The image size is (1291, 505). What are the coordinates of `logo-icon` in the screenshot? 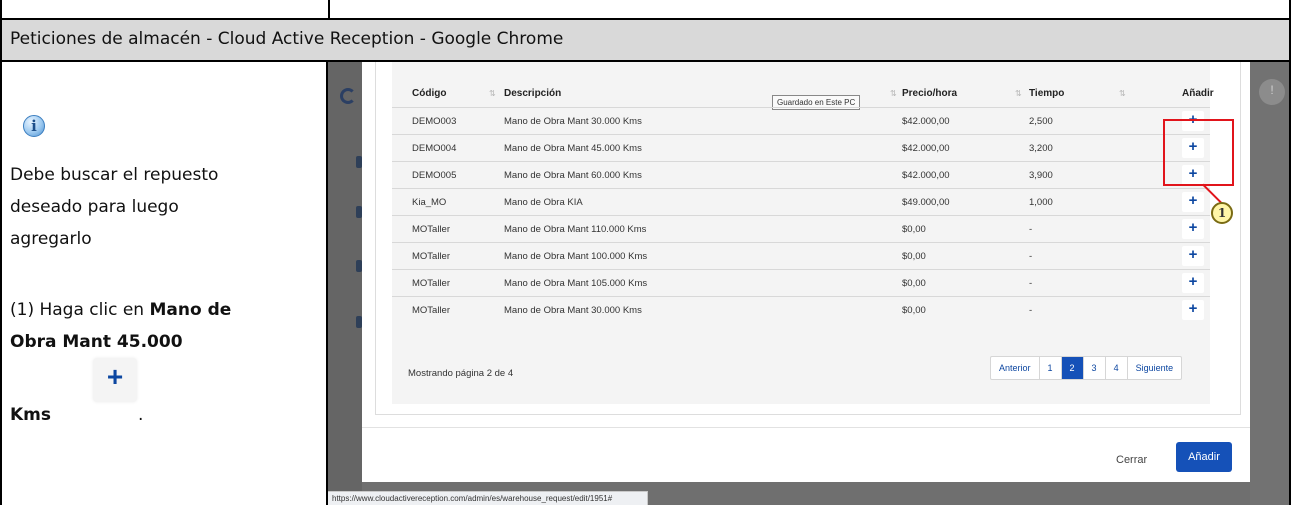 It's located at (348, 96).